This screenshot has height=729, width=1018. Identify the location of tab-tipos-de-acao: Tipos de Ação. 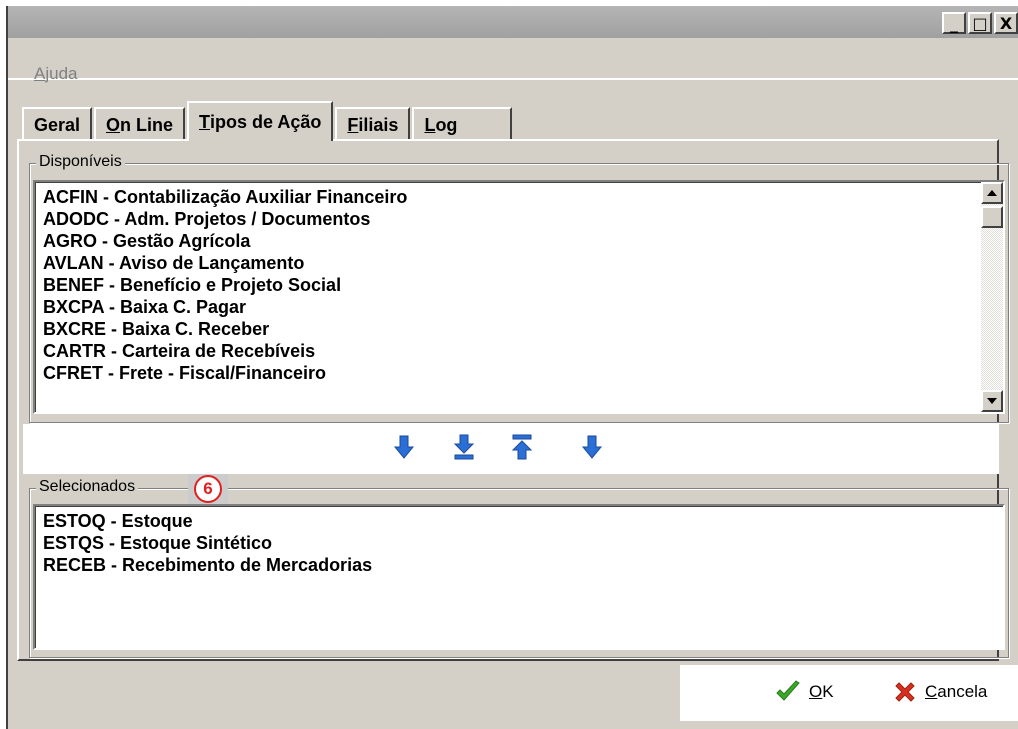
(260, 121).